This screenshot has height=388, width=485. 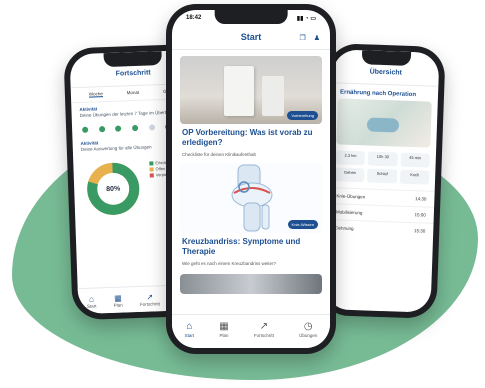 I want to click on article-image-knee: Knie-Wissen, so click(x=251, y=198).